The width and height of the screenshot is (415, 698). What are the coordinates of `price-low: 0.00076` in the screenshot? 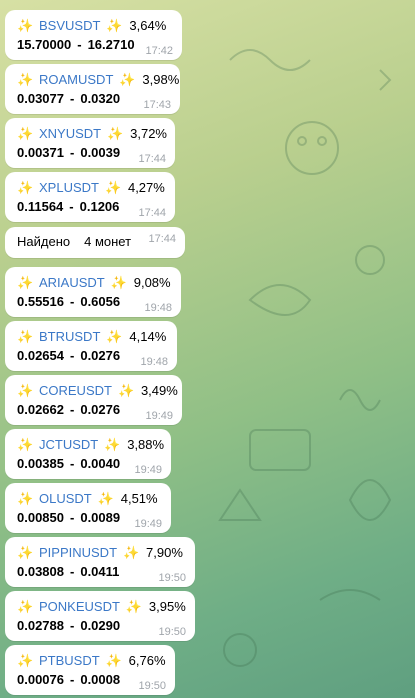 It's located at (40, 679).